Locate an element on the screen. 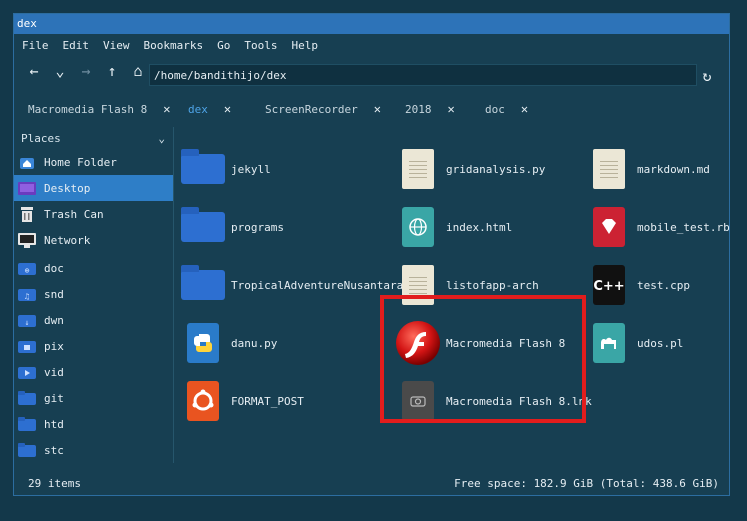 This screenshot has height=521, width=747. music-folder-icon: ♫ is located at coordinates (27, 294).